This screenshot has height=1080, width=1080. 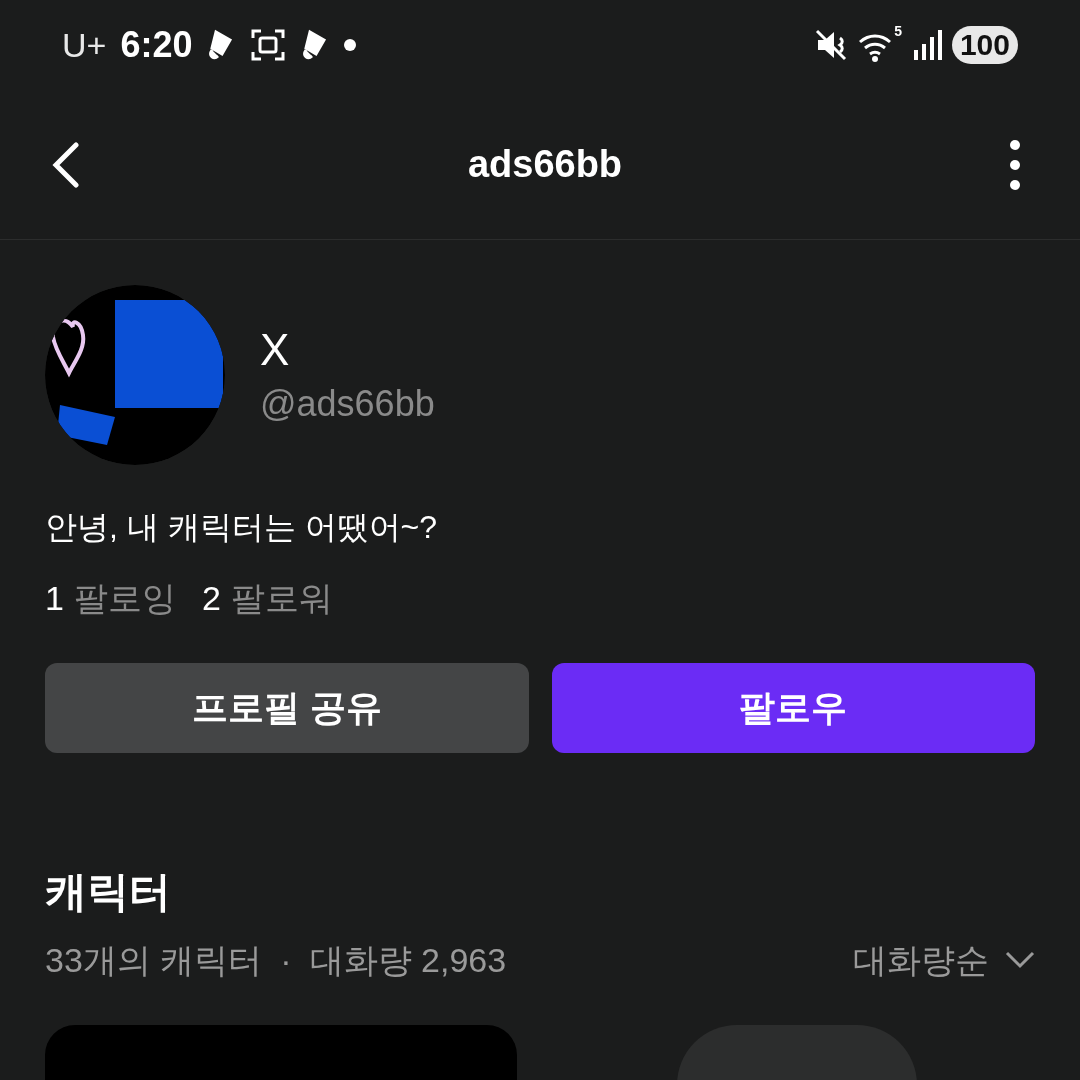 I want to click on clock-text: 6:20, so click(x=156, y=45).